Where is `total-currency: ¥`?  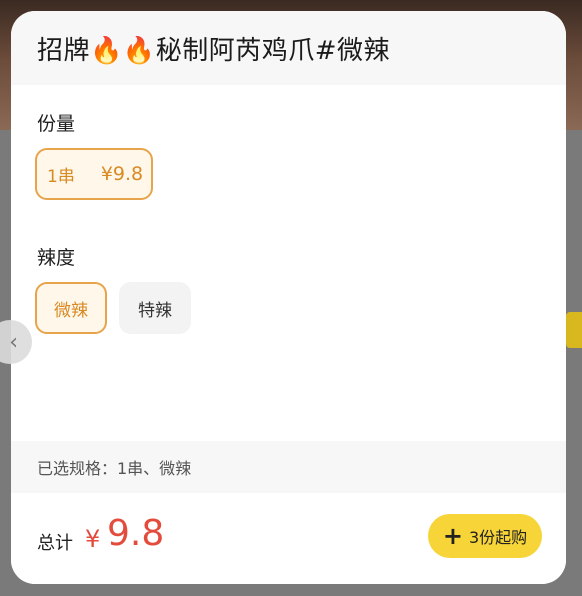
total-currency: ¥ is located at coordinates (93, 539).